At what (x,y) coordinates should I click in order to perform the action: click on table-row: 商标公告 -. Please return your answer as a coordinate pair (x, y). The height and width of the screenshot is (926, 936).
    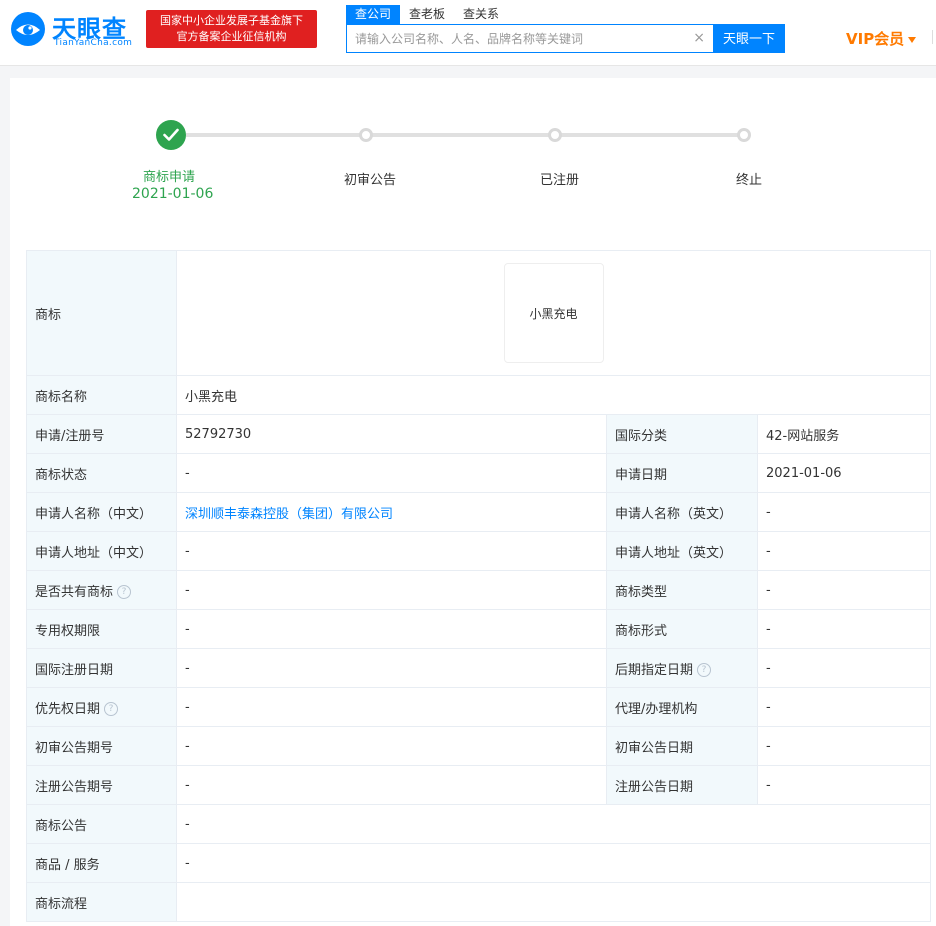
    Looking at the image, I should click on (478, 824).